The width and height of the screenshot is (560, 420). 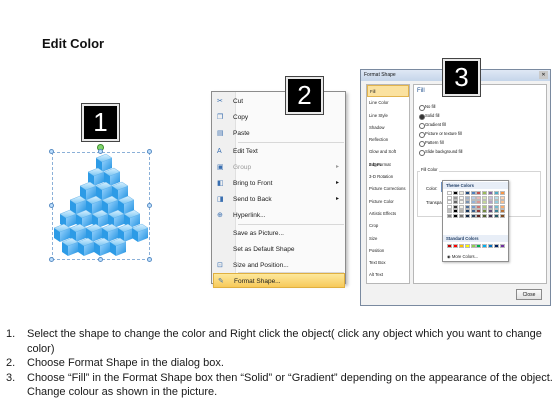 I want to click on radio-no-fill: No fill, so click(x=427, y=107).